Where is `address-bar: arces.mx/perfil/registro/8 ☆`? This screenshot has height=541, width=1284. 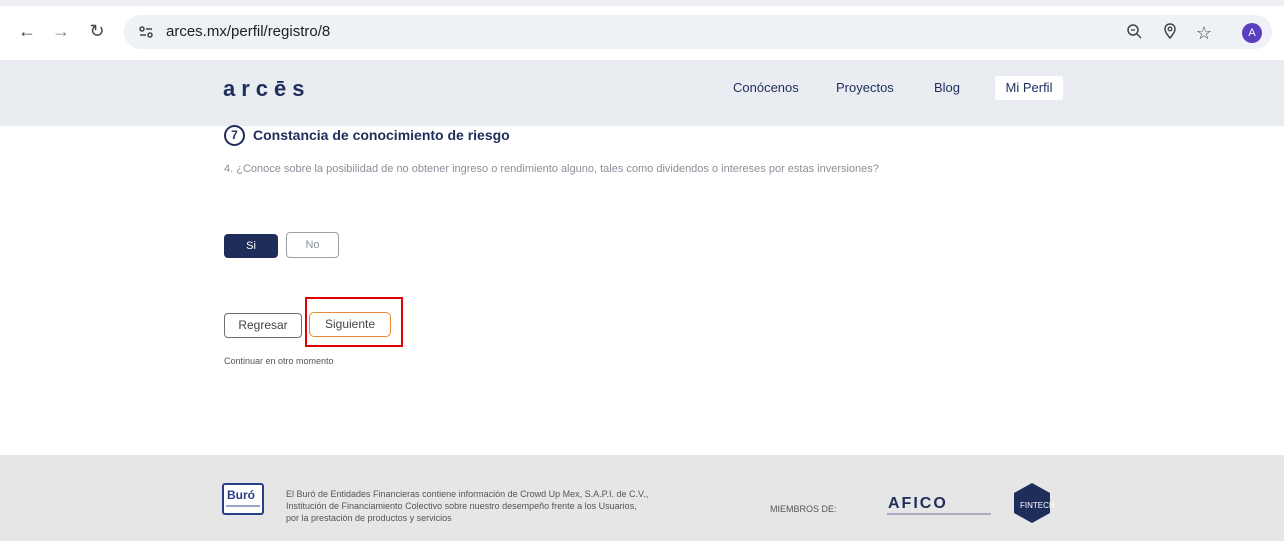 address-bar: arces.mx/perfil/registro/8 ☆ is located at coordinates (698, 32).